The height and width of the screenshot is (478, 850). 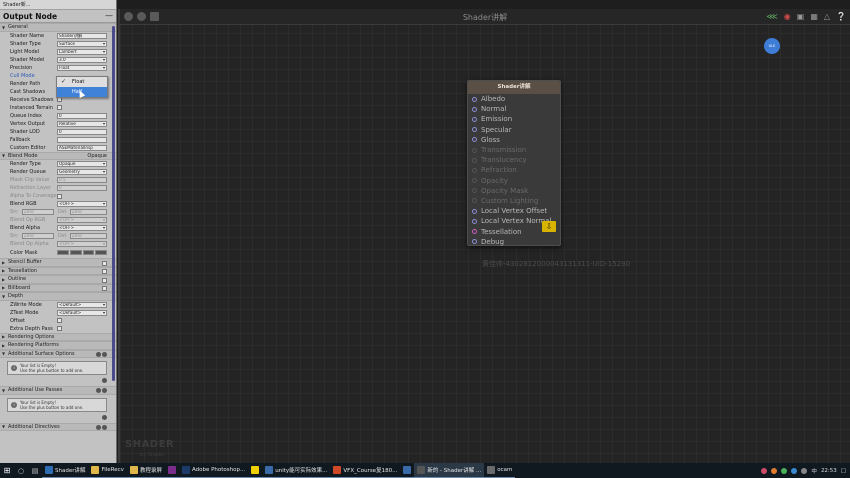 What do you see at coordinates (82, 147) in the screenshot?
I see `custom-editor-input: ASEMaterialInsp` at bounding box center [82, 147].